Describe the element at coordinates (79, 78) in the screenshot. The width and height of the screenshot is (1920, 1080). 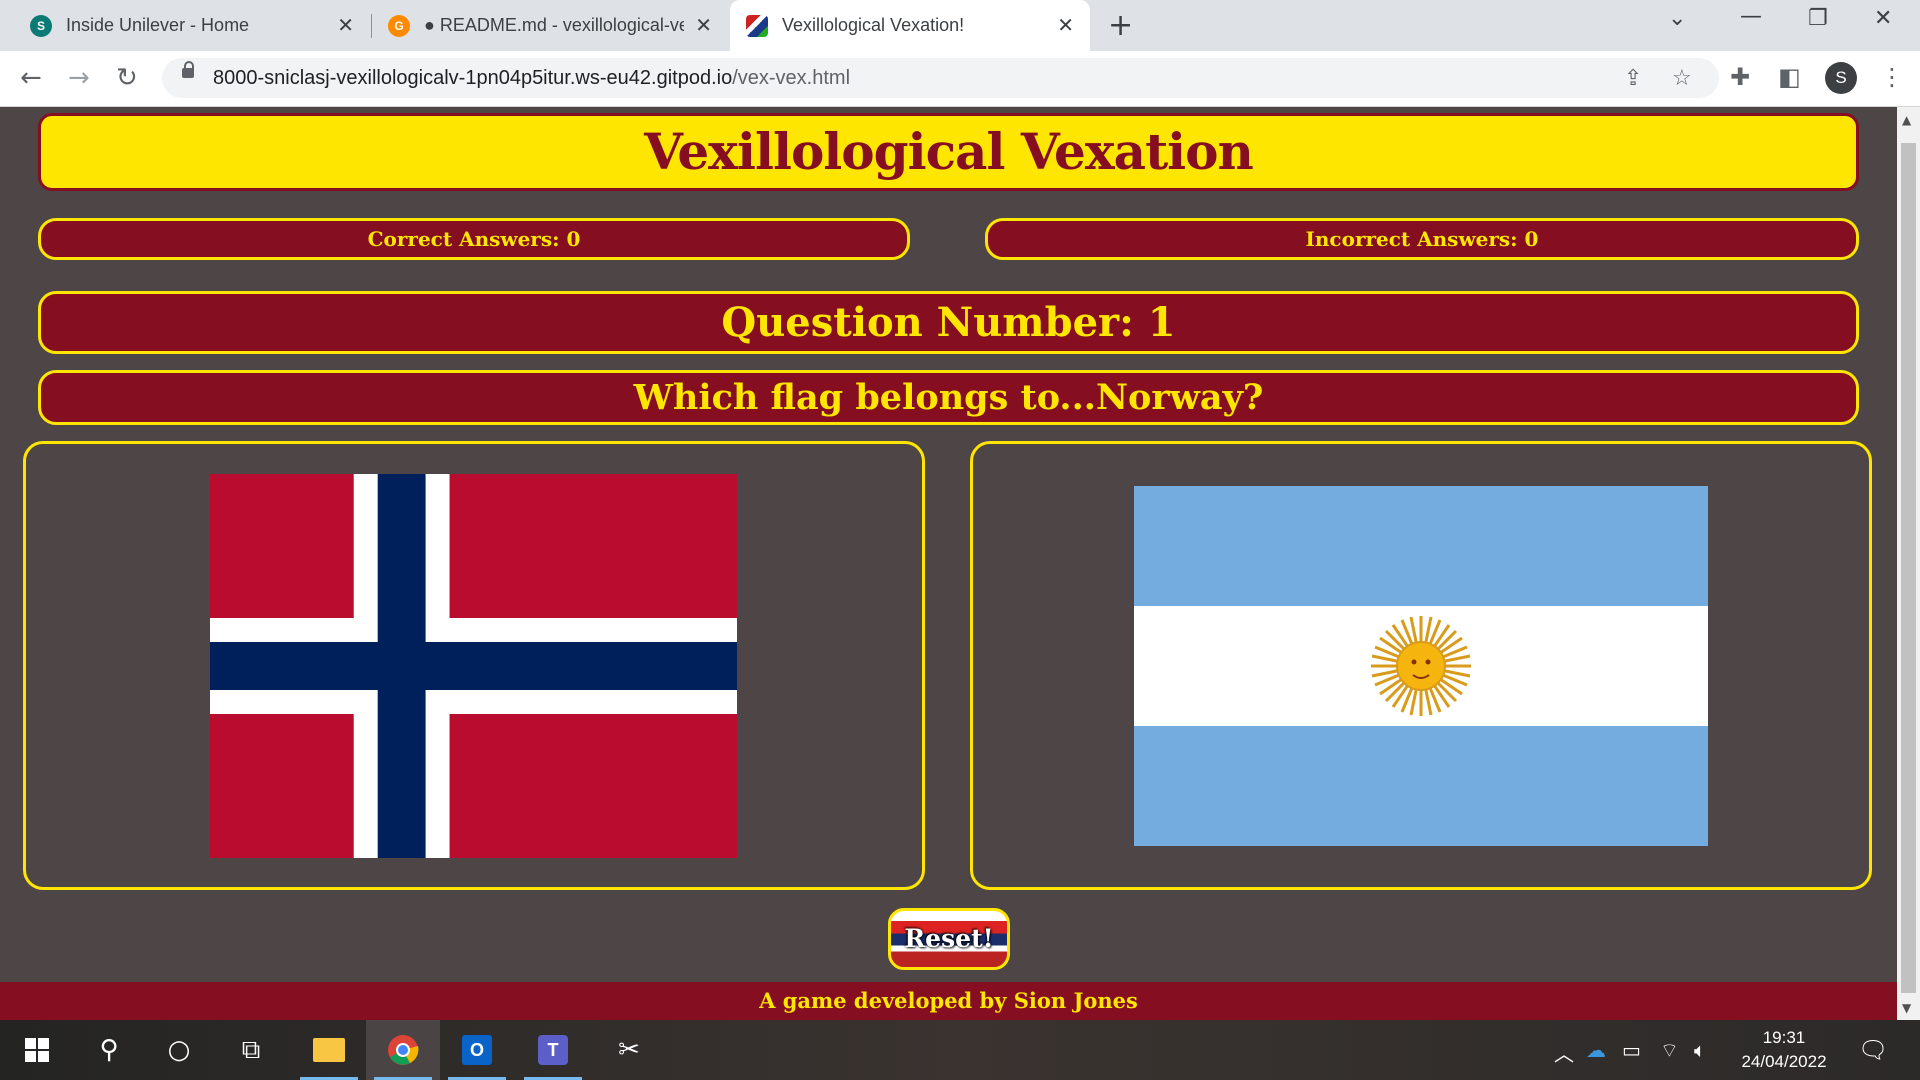
I see `forward-arrow-icon: →` at that location.